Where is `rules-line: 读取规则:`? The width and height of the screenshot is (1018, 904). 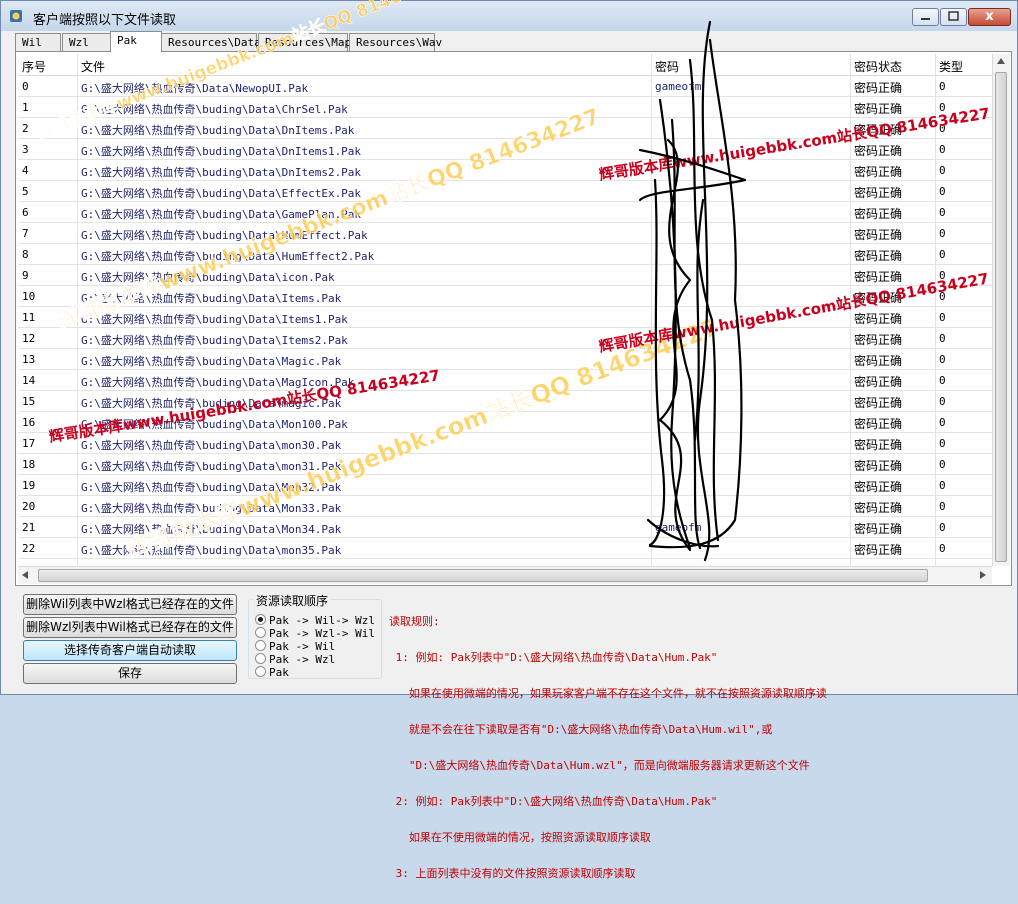 rules-line: 读取规则: is located at coordinates (414, 621).